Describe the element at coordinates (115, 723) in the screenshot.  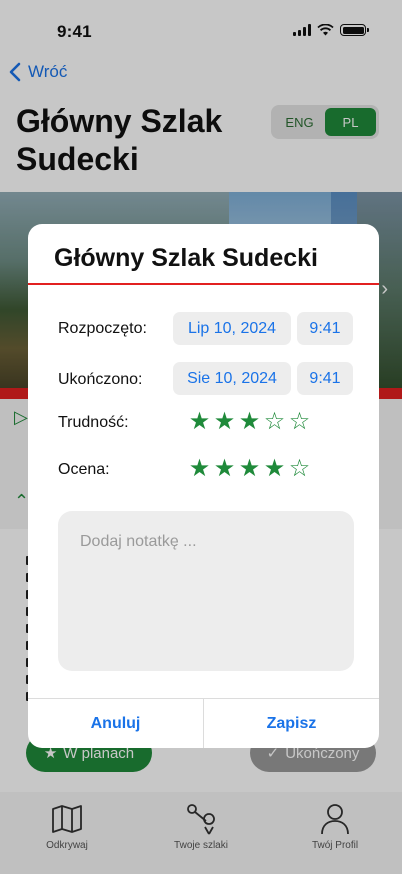
I see `cancel-button: Anuluj` at that location.